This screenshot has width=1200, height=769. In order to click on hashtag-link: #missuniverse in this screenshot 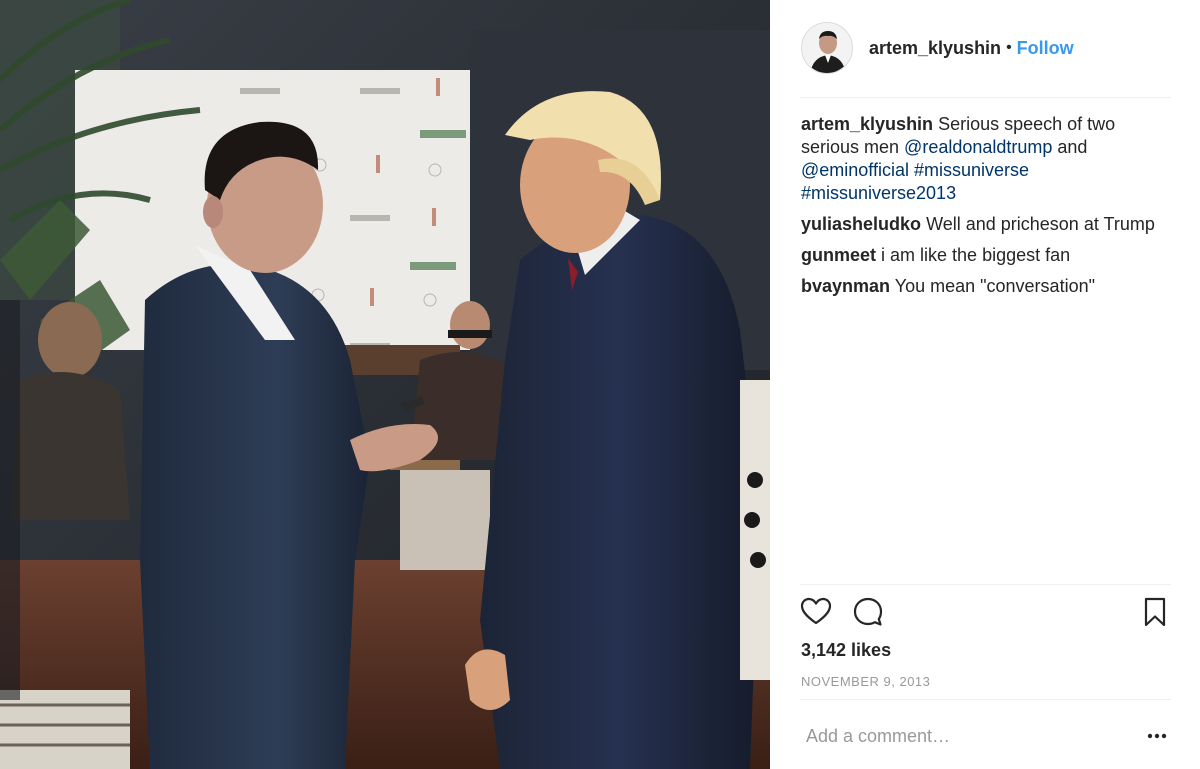, I will do `click(971, 170)`.